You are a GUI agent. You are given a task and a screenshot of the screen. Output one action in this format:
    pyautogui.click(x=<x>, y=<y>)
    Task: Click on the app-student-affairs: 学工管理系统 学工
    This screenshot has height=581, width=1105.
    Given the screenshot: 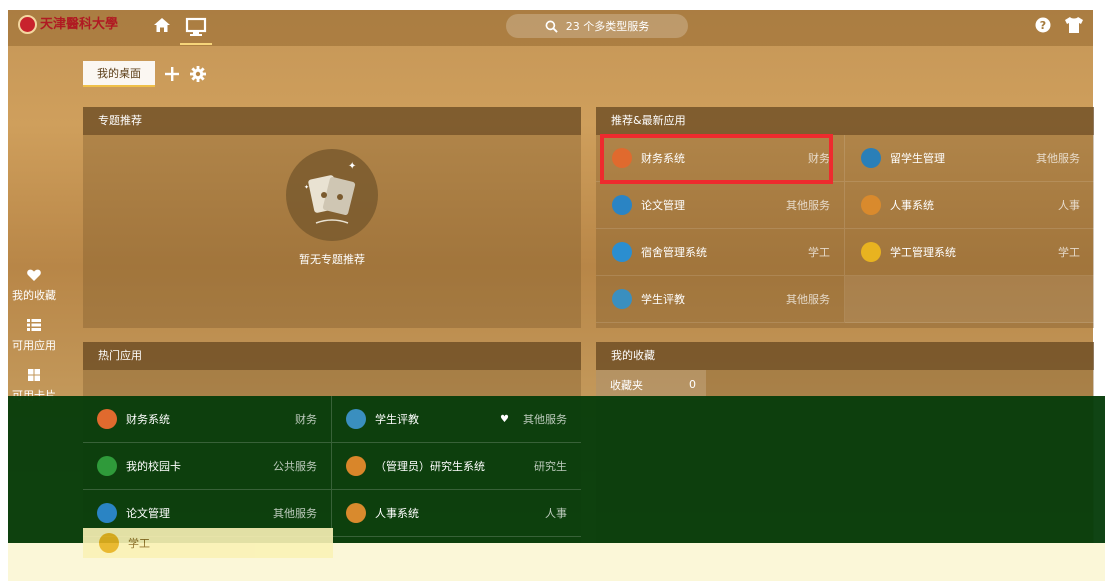 What is the action you would take?
    pyautogui.click(x=969, y=252)
    